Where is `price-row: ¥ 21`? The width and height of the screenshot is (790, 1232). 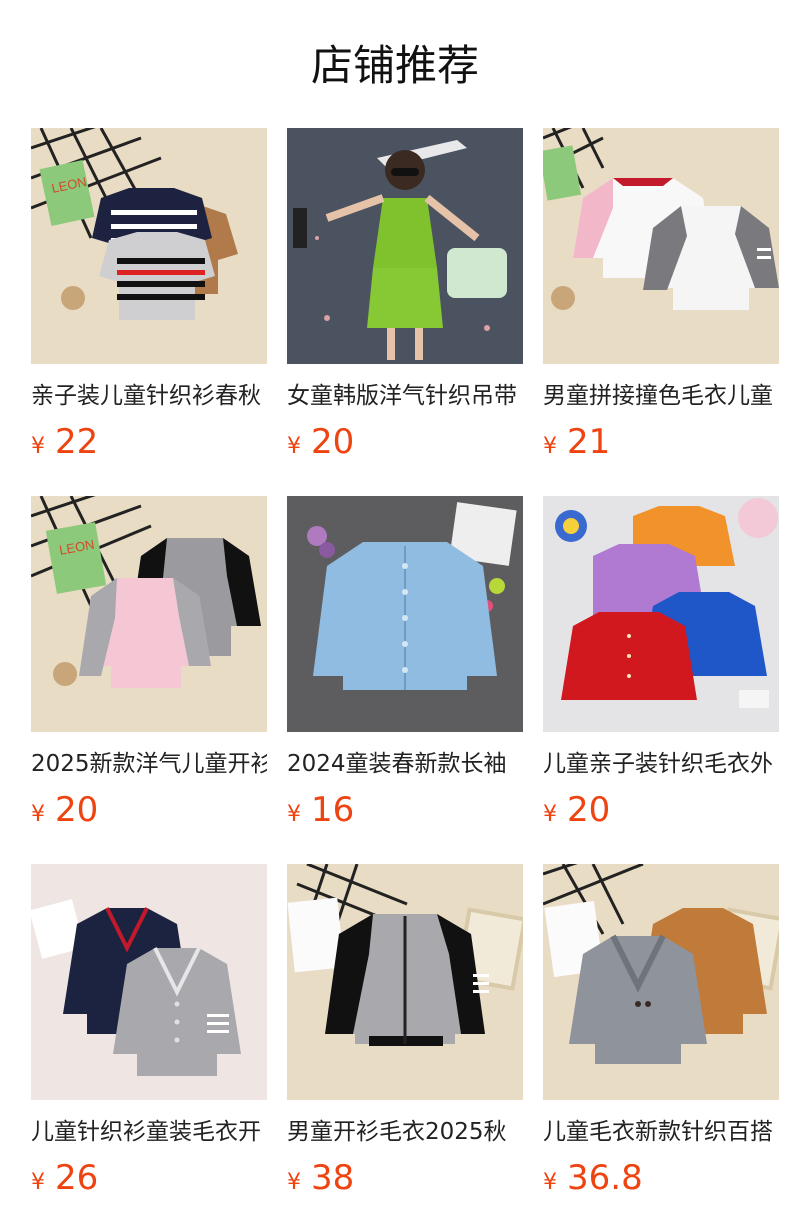
price-row: ¥ 21 is located at coordinates (661, 442).